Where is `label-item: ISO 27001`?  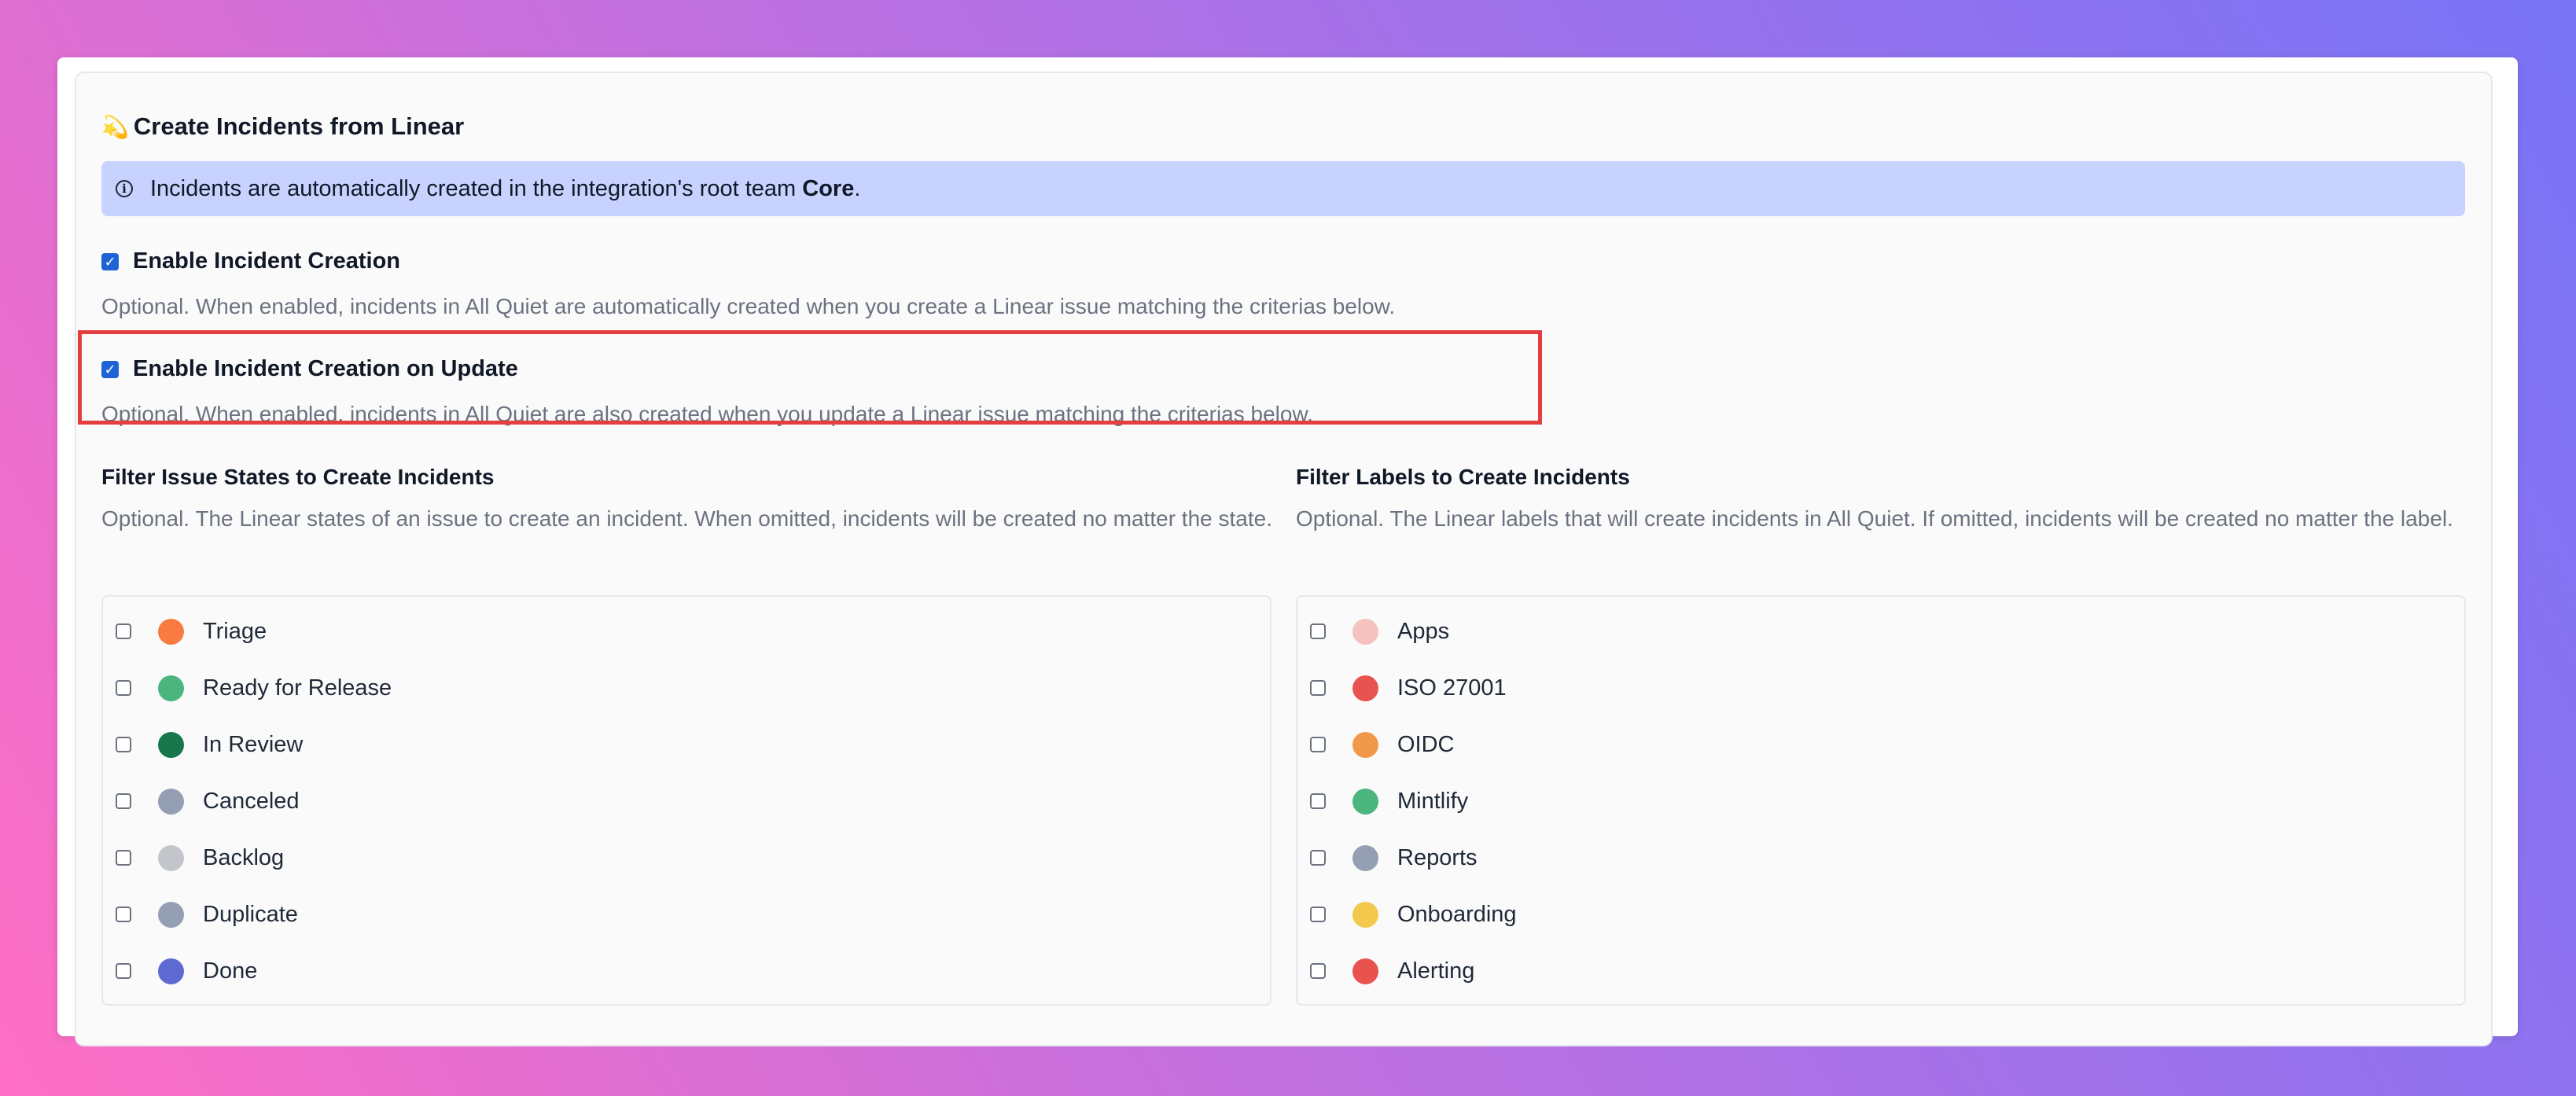 label-item: ISO 27001 is located at coordinates (1408, 688).